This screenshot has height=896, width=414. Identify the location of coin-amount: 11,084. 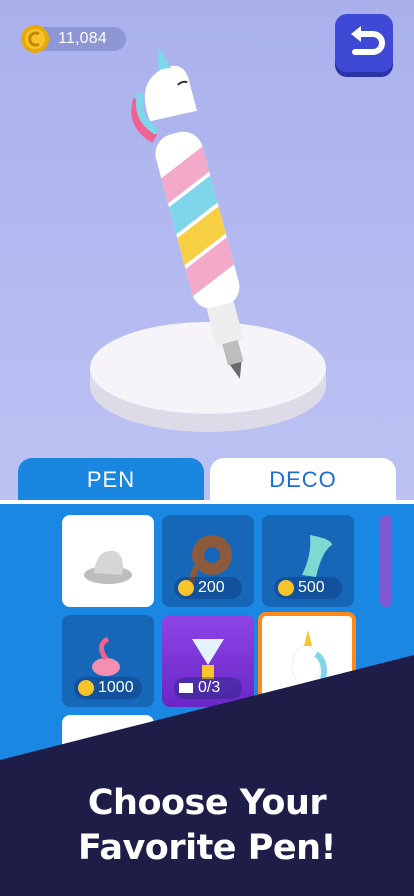
(82, 38).